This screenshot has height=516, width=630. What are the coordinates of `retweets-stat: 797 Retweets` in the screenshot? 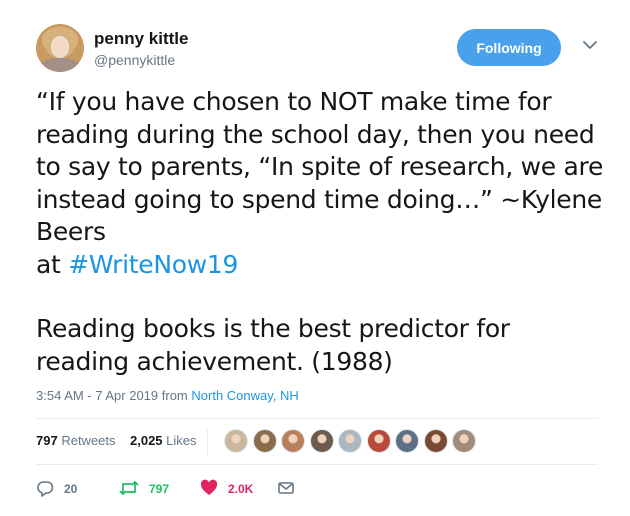 It's located at (76, 440).